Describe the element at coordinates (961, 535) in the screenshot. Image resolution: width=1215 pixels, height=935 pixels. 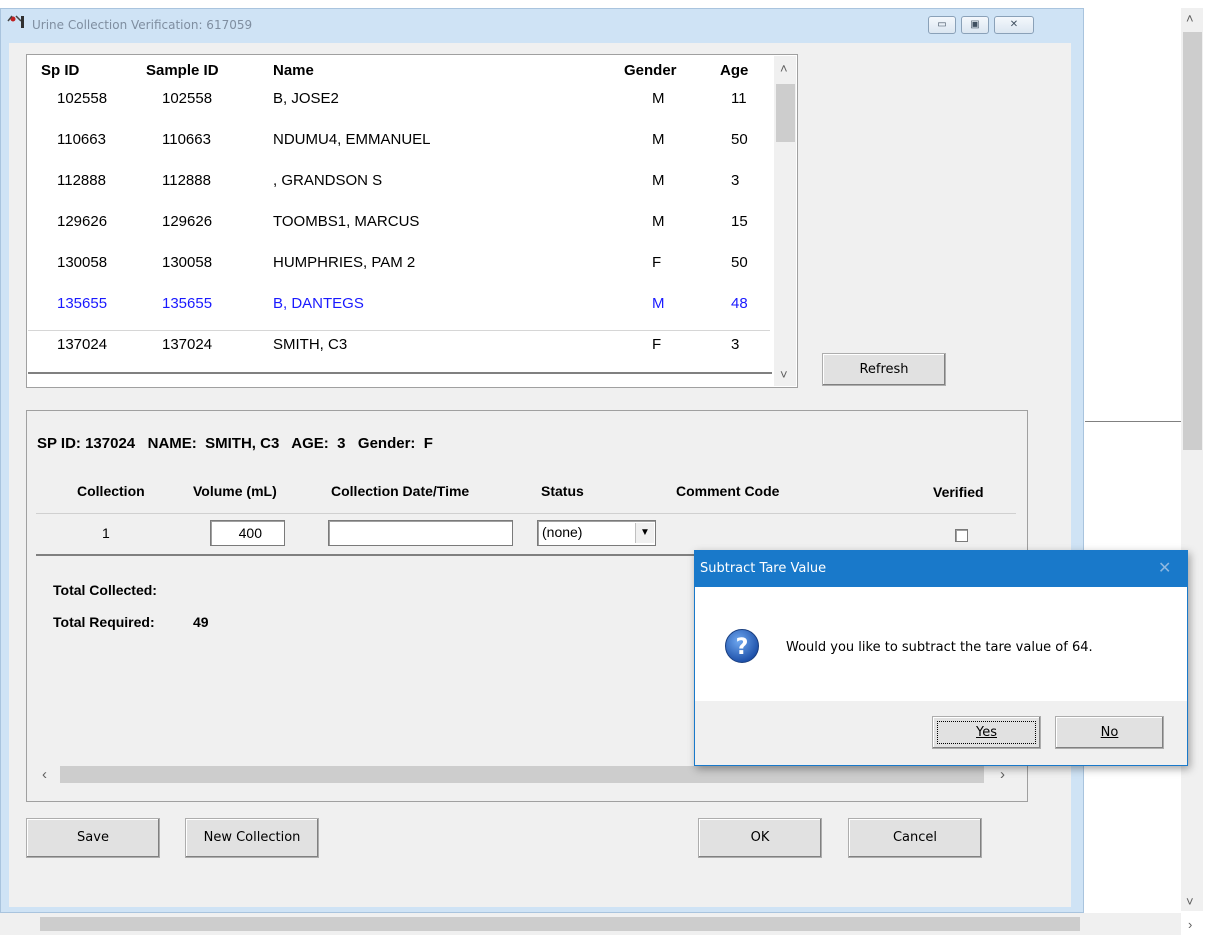
I see `verified-checkbox` at that location.